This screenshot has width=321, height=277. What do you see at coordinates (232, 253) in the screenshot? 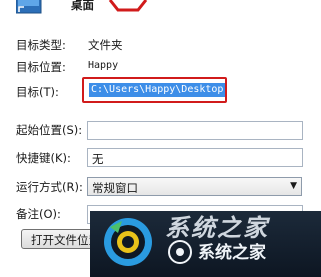
I see `watermark-main-text: 系统之家` at bounding box center [232, 253].